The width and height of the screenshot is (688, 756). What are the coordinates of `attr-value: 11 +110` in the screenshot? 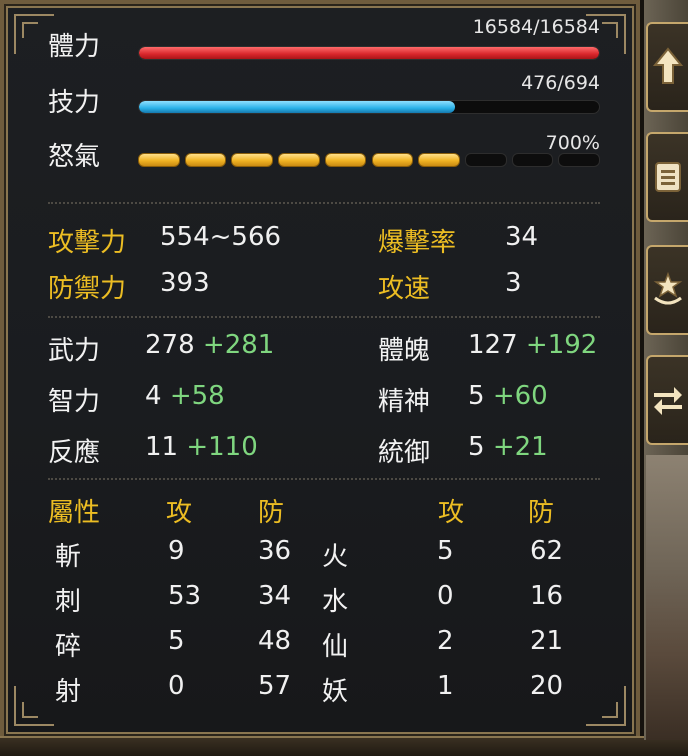 It's located at (201, 447).